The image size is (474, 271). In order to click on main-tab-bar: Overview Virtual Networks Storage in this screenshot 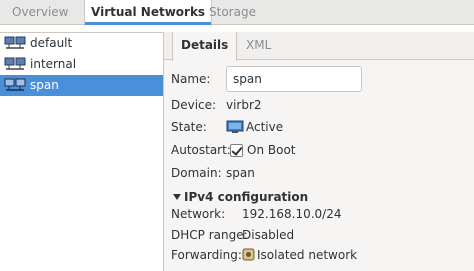, I will do `click(237, 13)`.